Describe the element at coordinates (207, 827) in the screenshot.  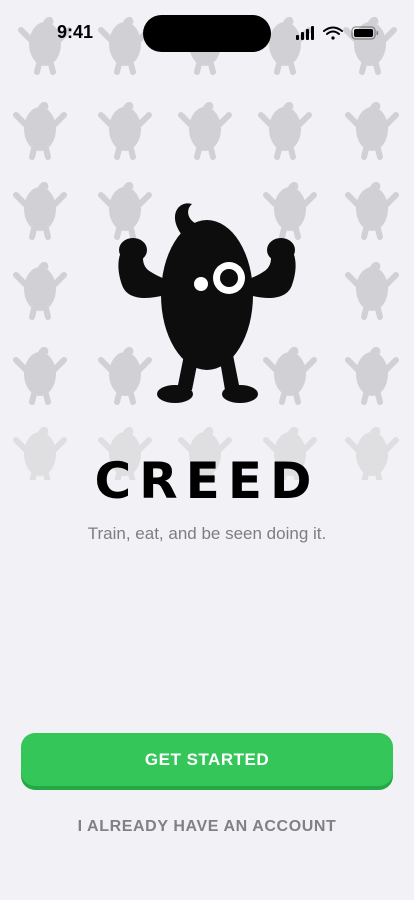
I see `already-have-account-button: I ALREADY HAVE AN ACCOUNT` at that location.